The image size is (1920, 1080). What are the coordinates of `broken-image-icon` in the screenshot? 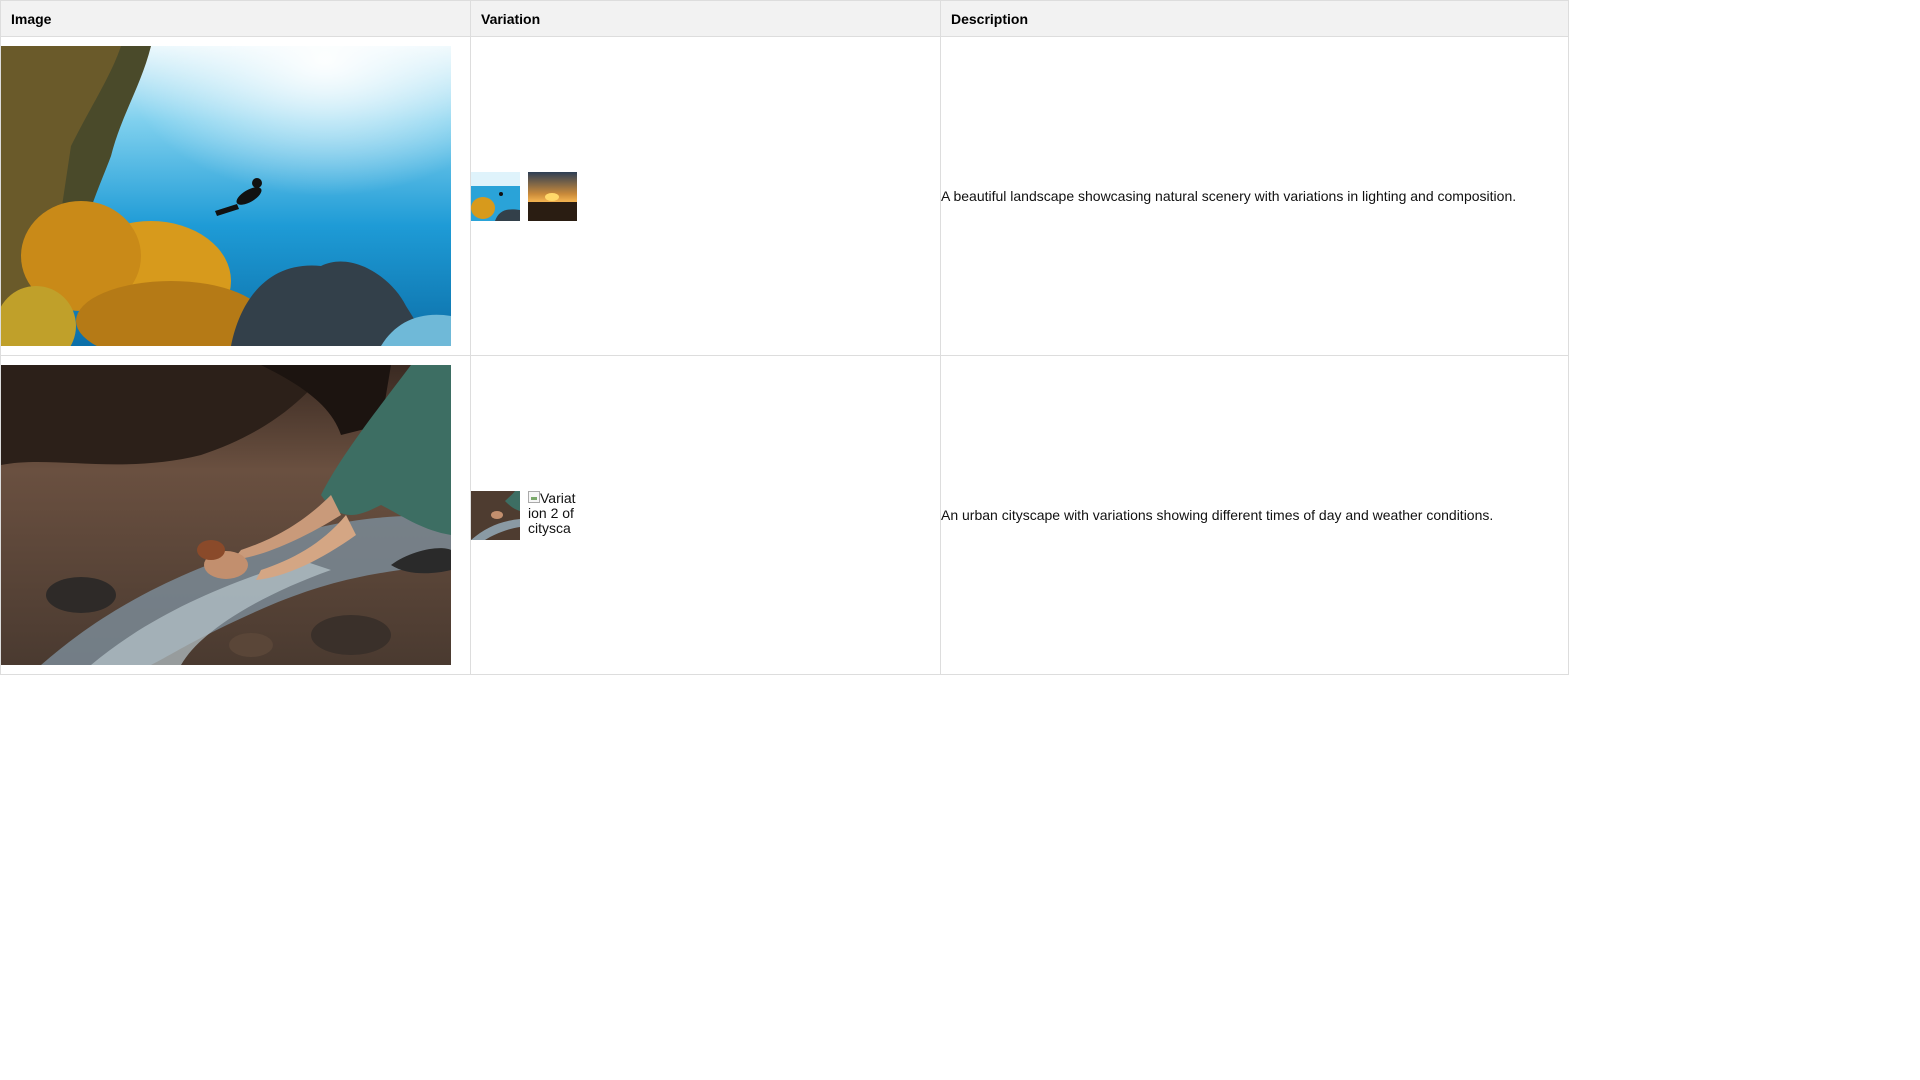 It's located at (534, 496).